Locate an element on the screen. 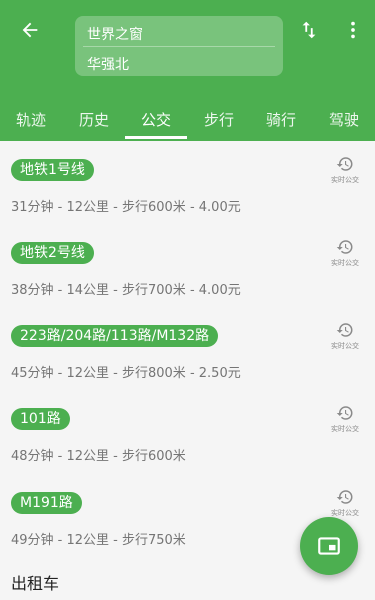 The image size is (375, 600). route-item: 地铁1号线 31分钟 - 12公里 - 步行600米 - 4.00元 实时公交 is located at coordinates (187, 183).